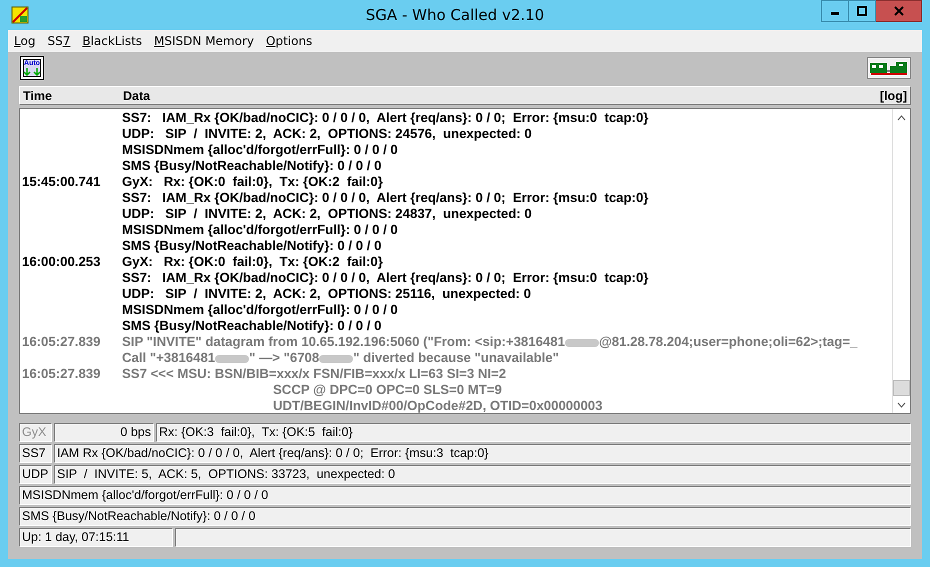  I want to click on status-value: IAM Rx {OK/bad/noCIC}: 0 / 0 / 0, Alert {req/ans}: 0 / 0; Error: {msu:3 tcap:0}, so click(482, 453).